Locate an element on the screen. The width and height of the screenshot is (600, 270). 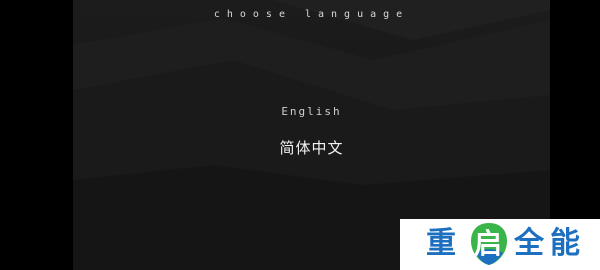
watermark-char-4: 能 is located at coordinates (565, 243).